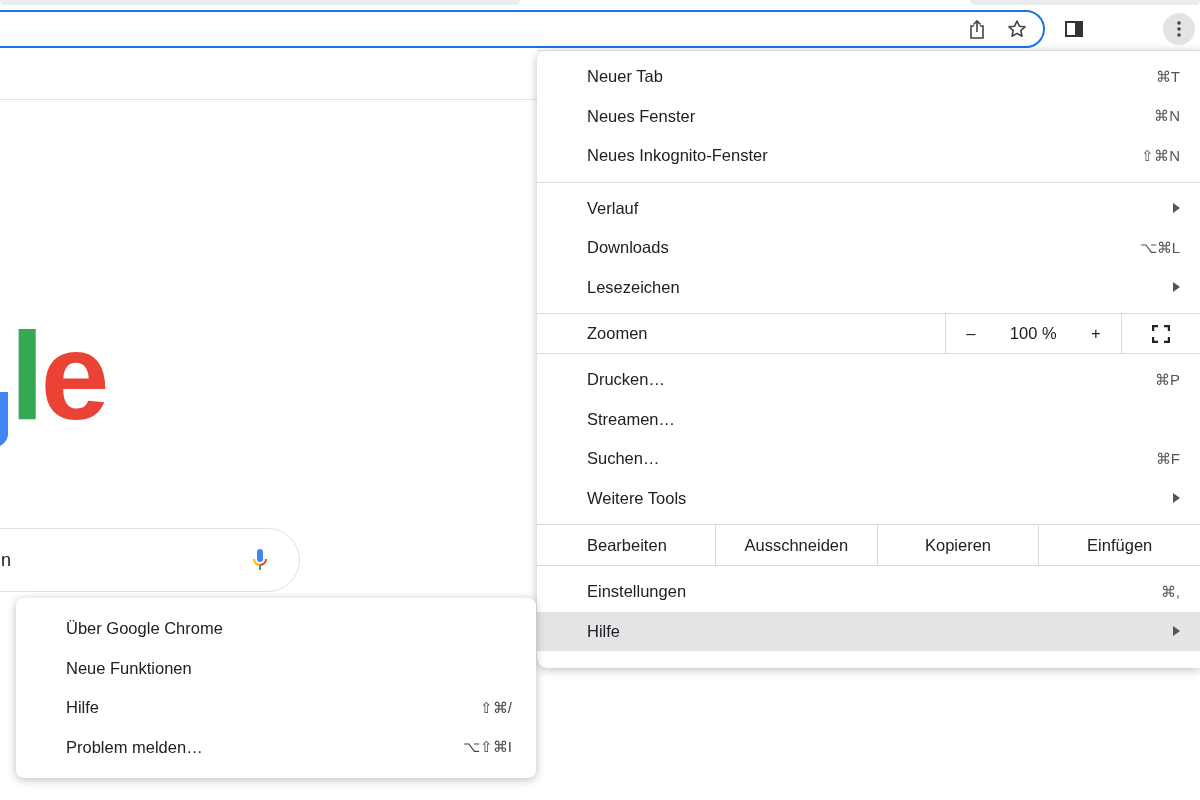  Describe the element at coordinates (868, 631) in the screenshot. I see `menu-item: Hilfe` at that location.